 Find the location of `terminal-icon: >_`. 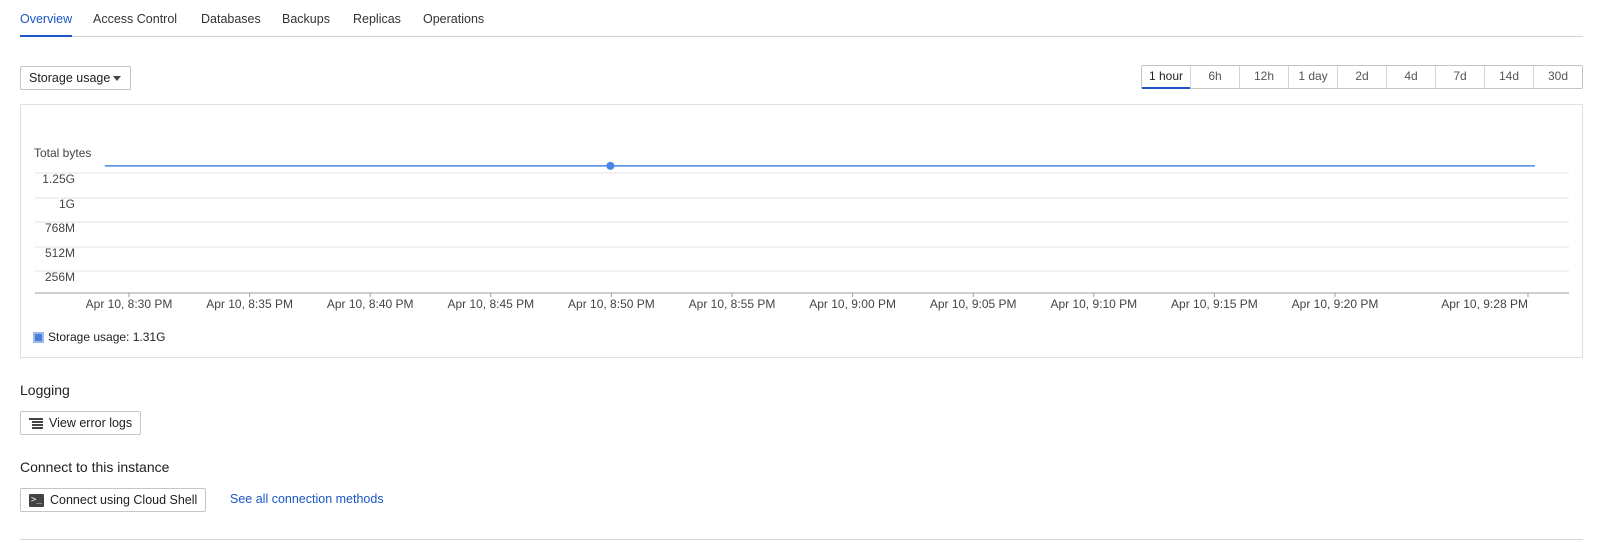

terminal-icon: >_ is located at coordinates (36, 500).